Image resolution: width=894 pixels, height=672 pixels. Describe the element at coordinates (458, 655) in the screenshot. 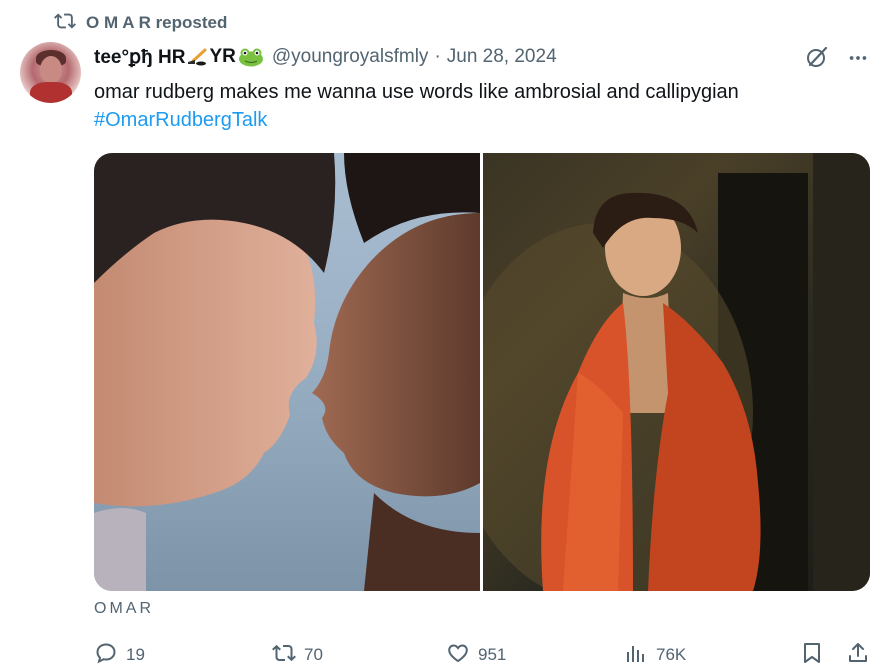

I see `heart-icon` at that location.